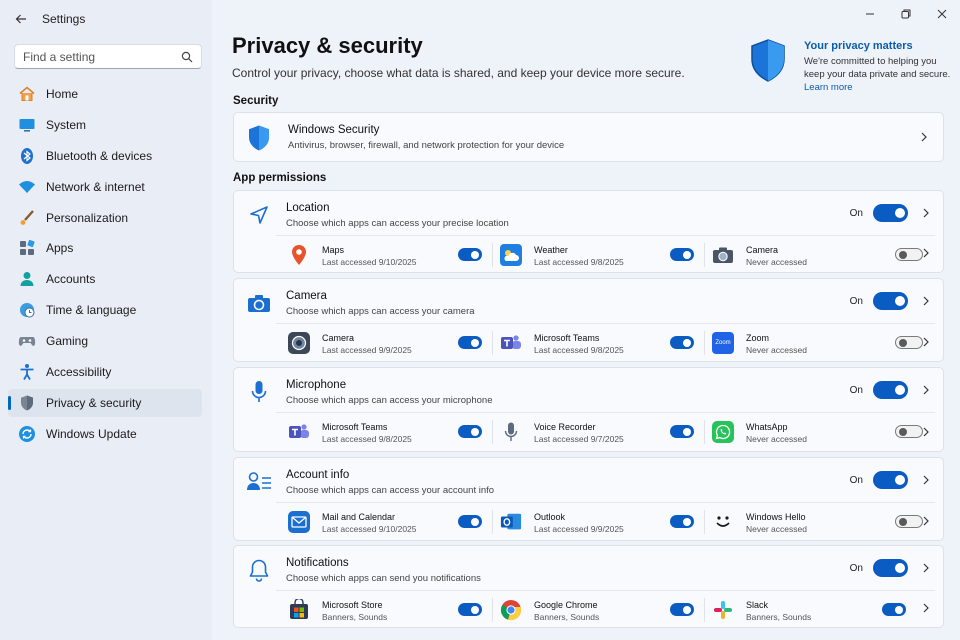  I want to click on sidebar-item-apps: Apps, so click(105, 248).